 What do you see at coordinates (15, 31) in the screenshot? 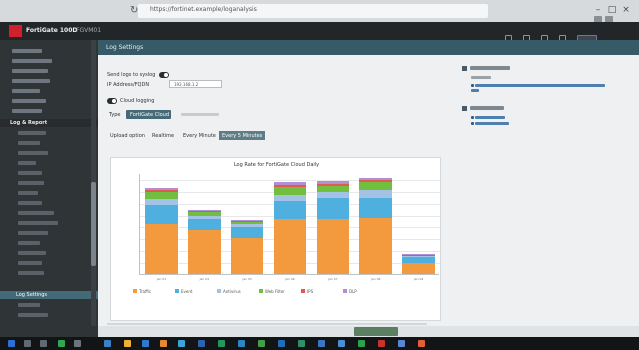
I see `fortinet-logo-icon` at bounding box center [15, 31].